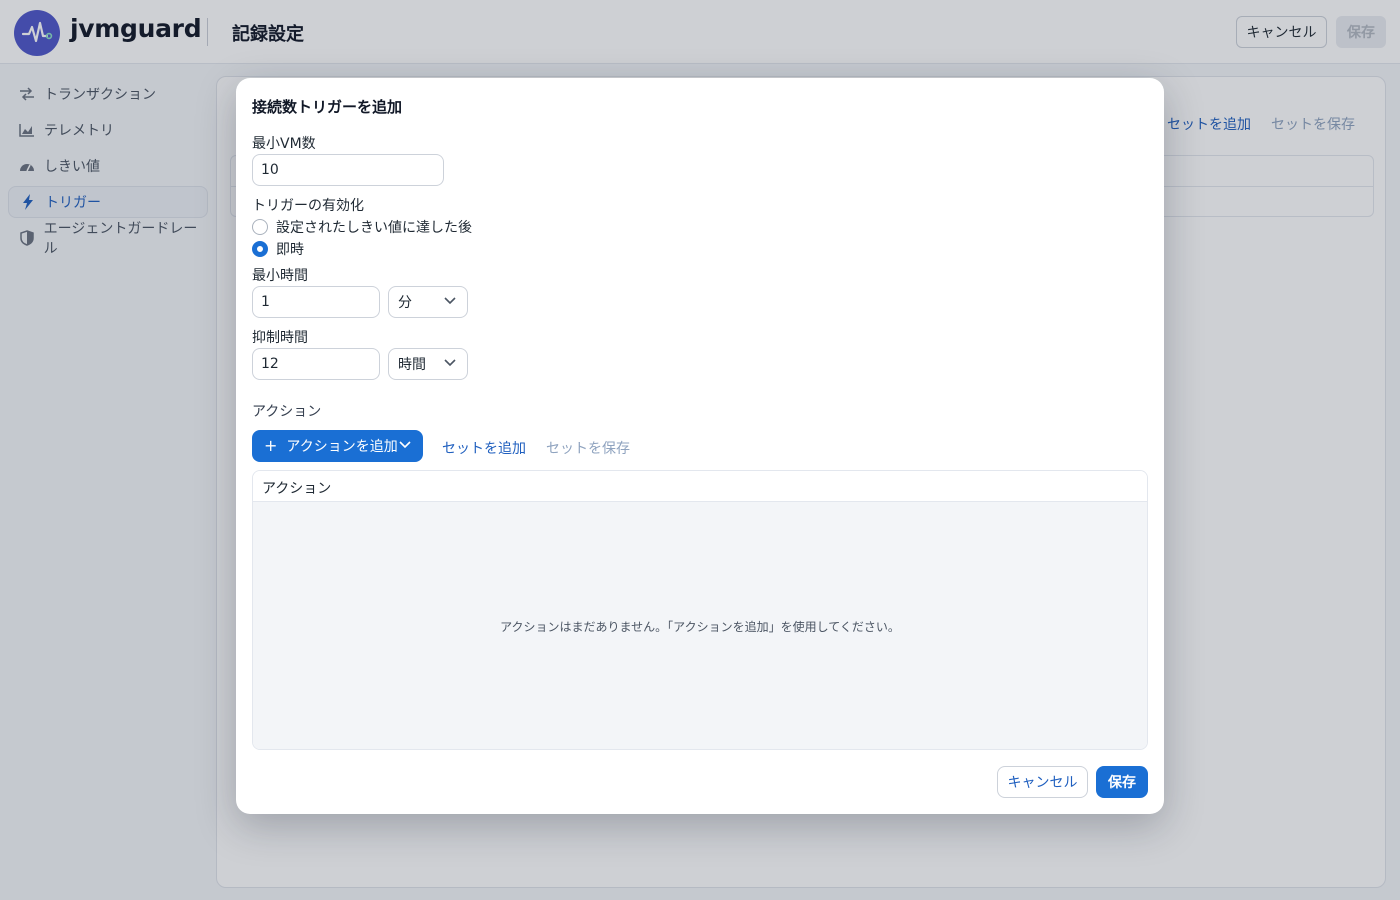  I want to click on min-vm-label: 最小VM数, so click(284, 144).